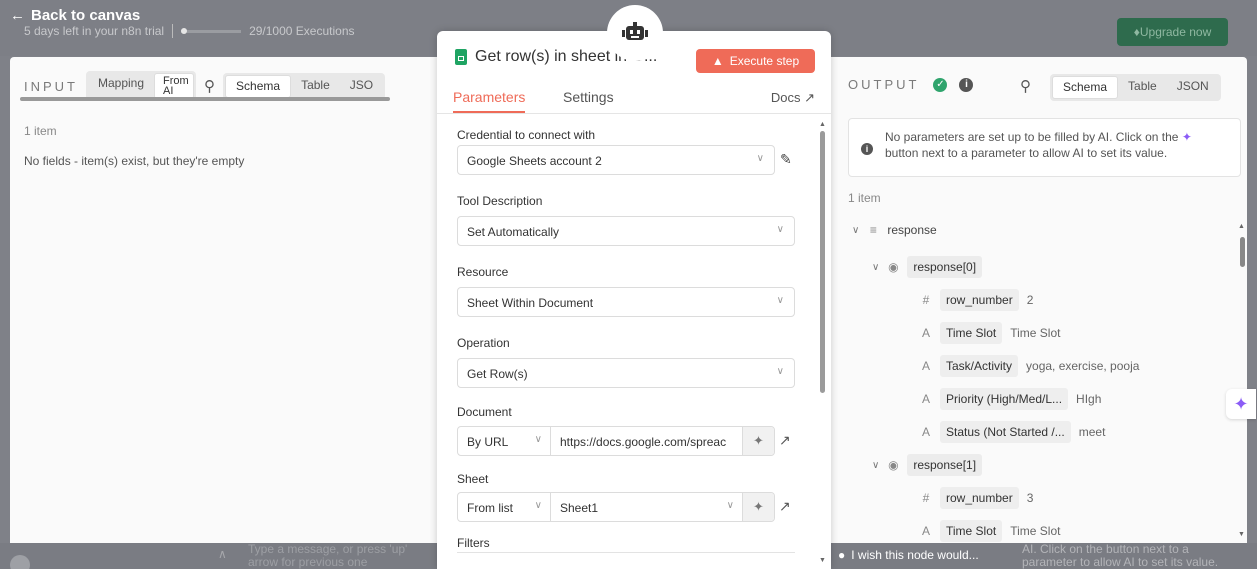 The width and height of the screenshot is (1257, 569). Describe the element at coordinates (873, 230) in the screenshot. I see `list-icon: ≡` at that location.